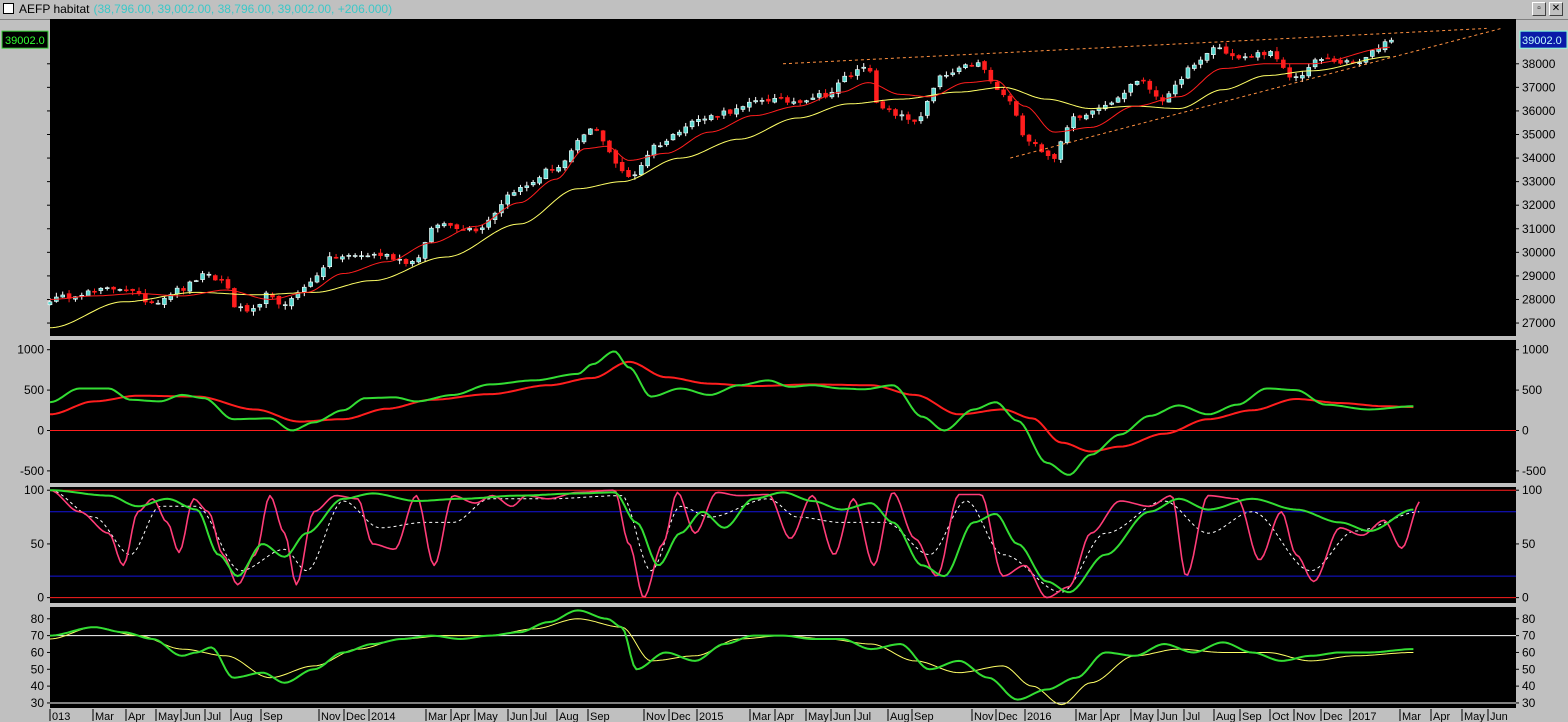 Image resolution: width=1568 pixels, height=722 pixels. What do you see at coordinates (1556, 9) in the screenshot?
I see `close-button: ✕` at bounding box center [1556, 9].